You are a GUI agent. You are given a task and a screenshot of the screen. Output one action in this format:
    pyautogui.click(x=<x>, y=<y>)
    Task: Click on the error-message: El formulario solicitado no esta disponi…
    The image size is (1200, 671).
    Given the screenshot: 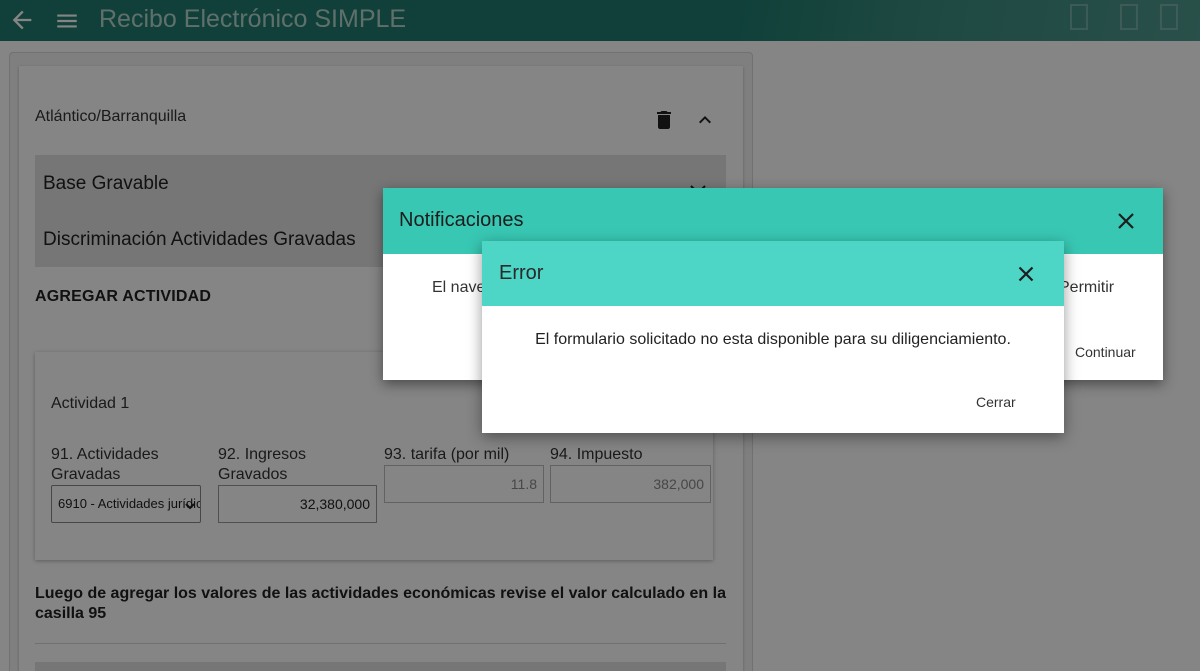 What is the action you would take?
    pyautogui.click(x=773, y=339)
    